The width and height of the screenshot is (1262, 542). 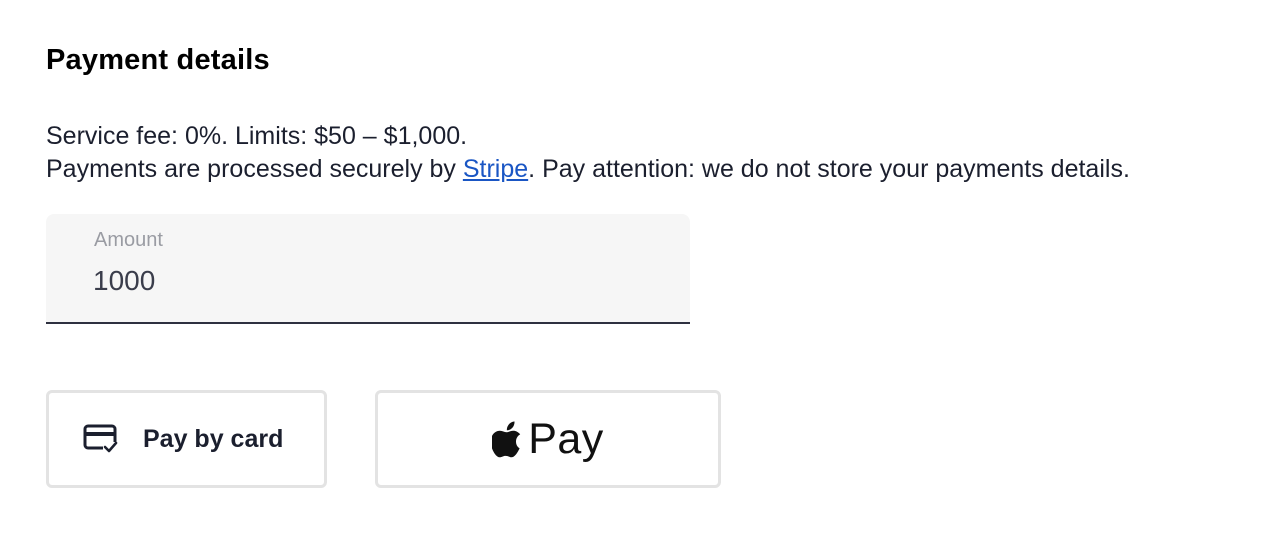 I want to click on amount-label: Amount, so click(x=128, y=240).